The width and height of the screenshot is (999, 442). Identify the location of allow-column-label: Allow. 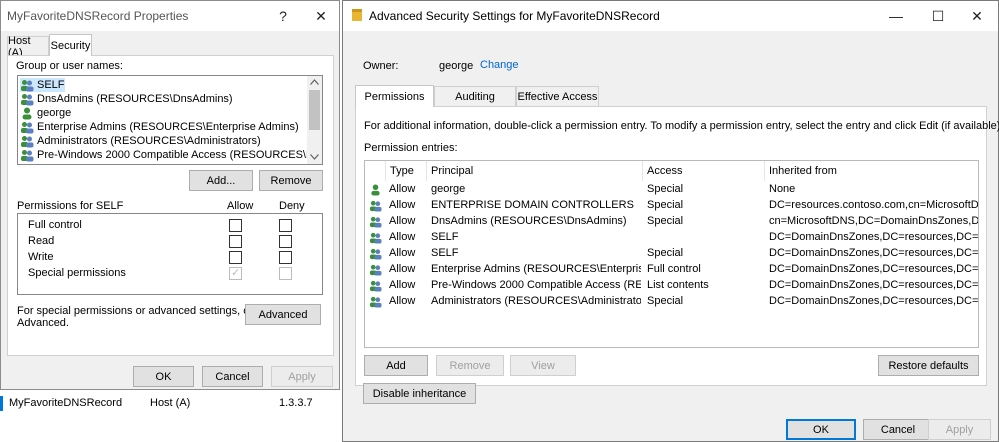
(240, 206).